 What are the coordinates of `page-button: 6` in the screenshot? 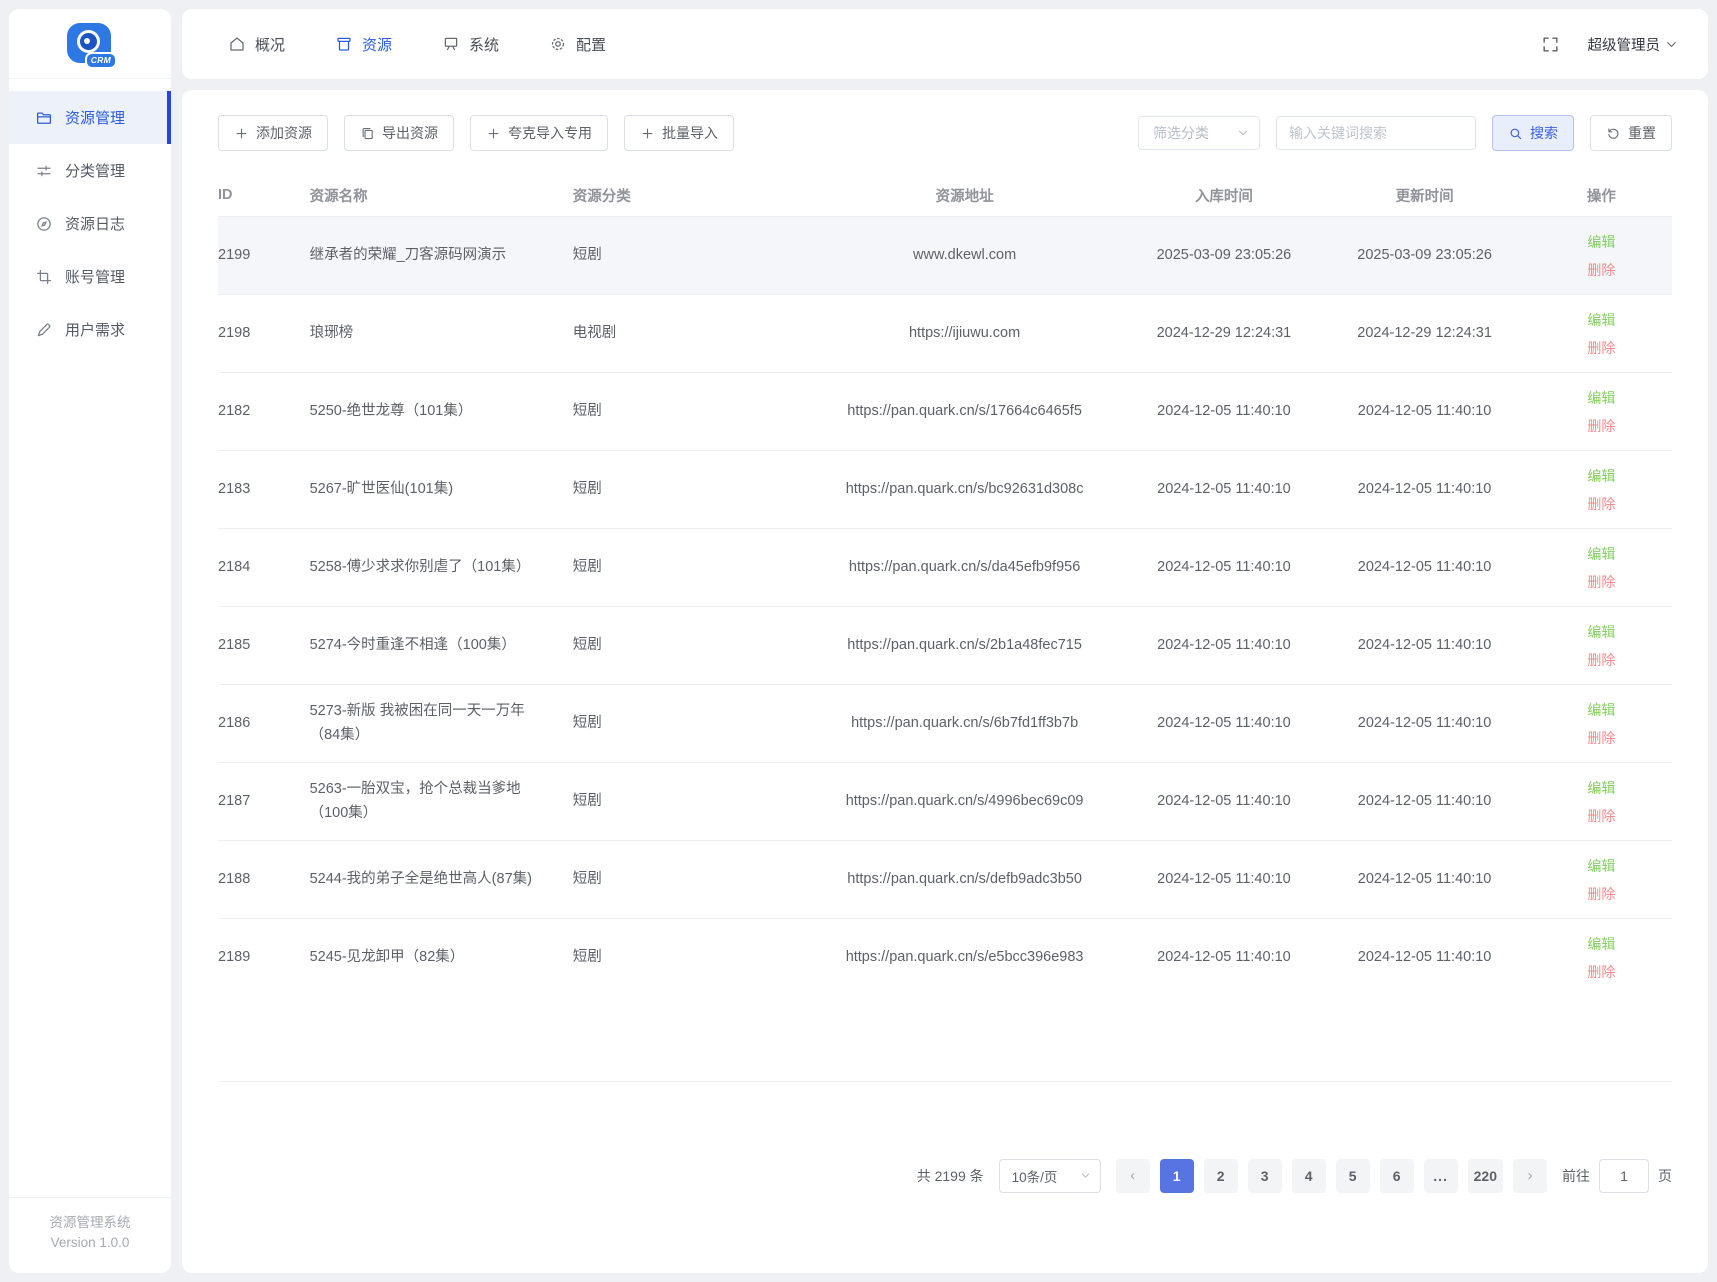 It's located at (1396, 1175).